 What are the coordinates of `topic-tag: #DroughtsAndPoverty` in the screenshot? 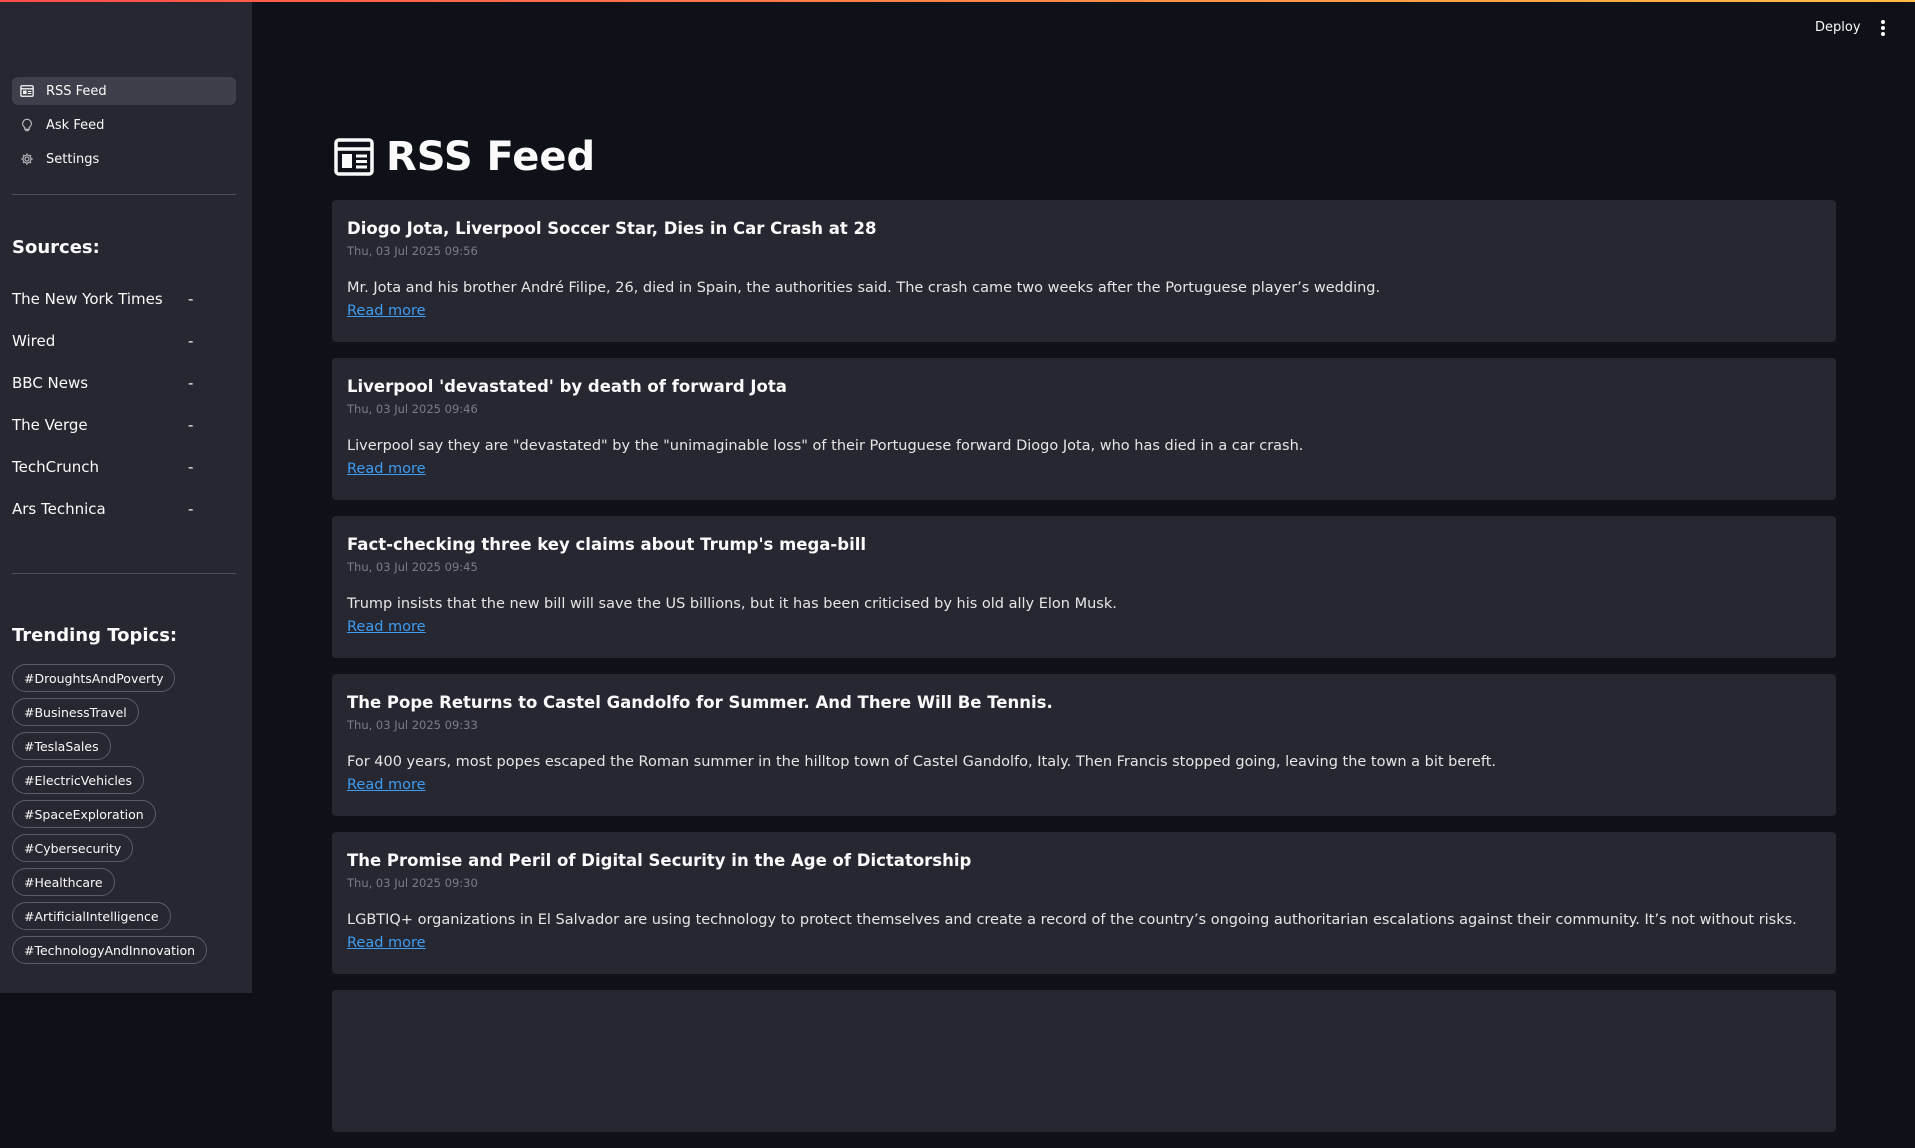 It's located at (94, 678).